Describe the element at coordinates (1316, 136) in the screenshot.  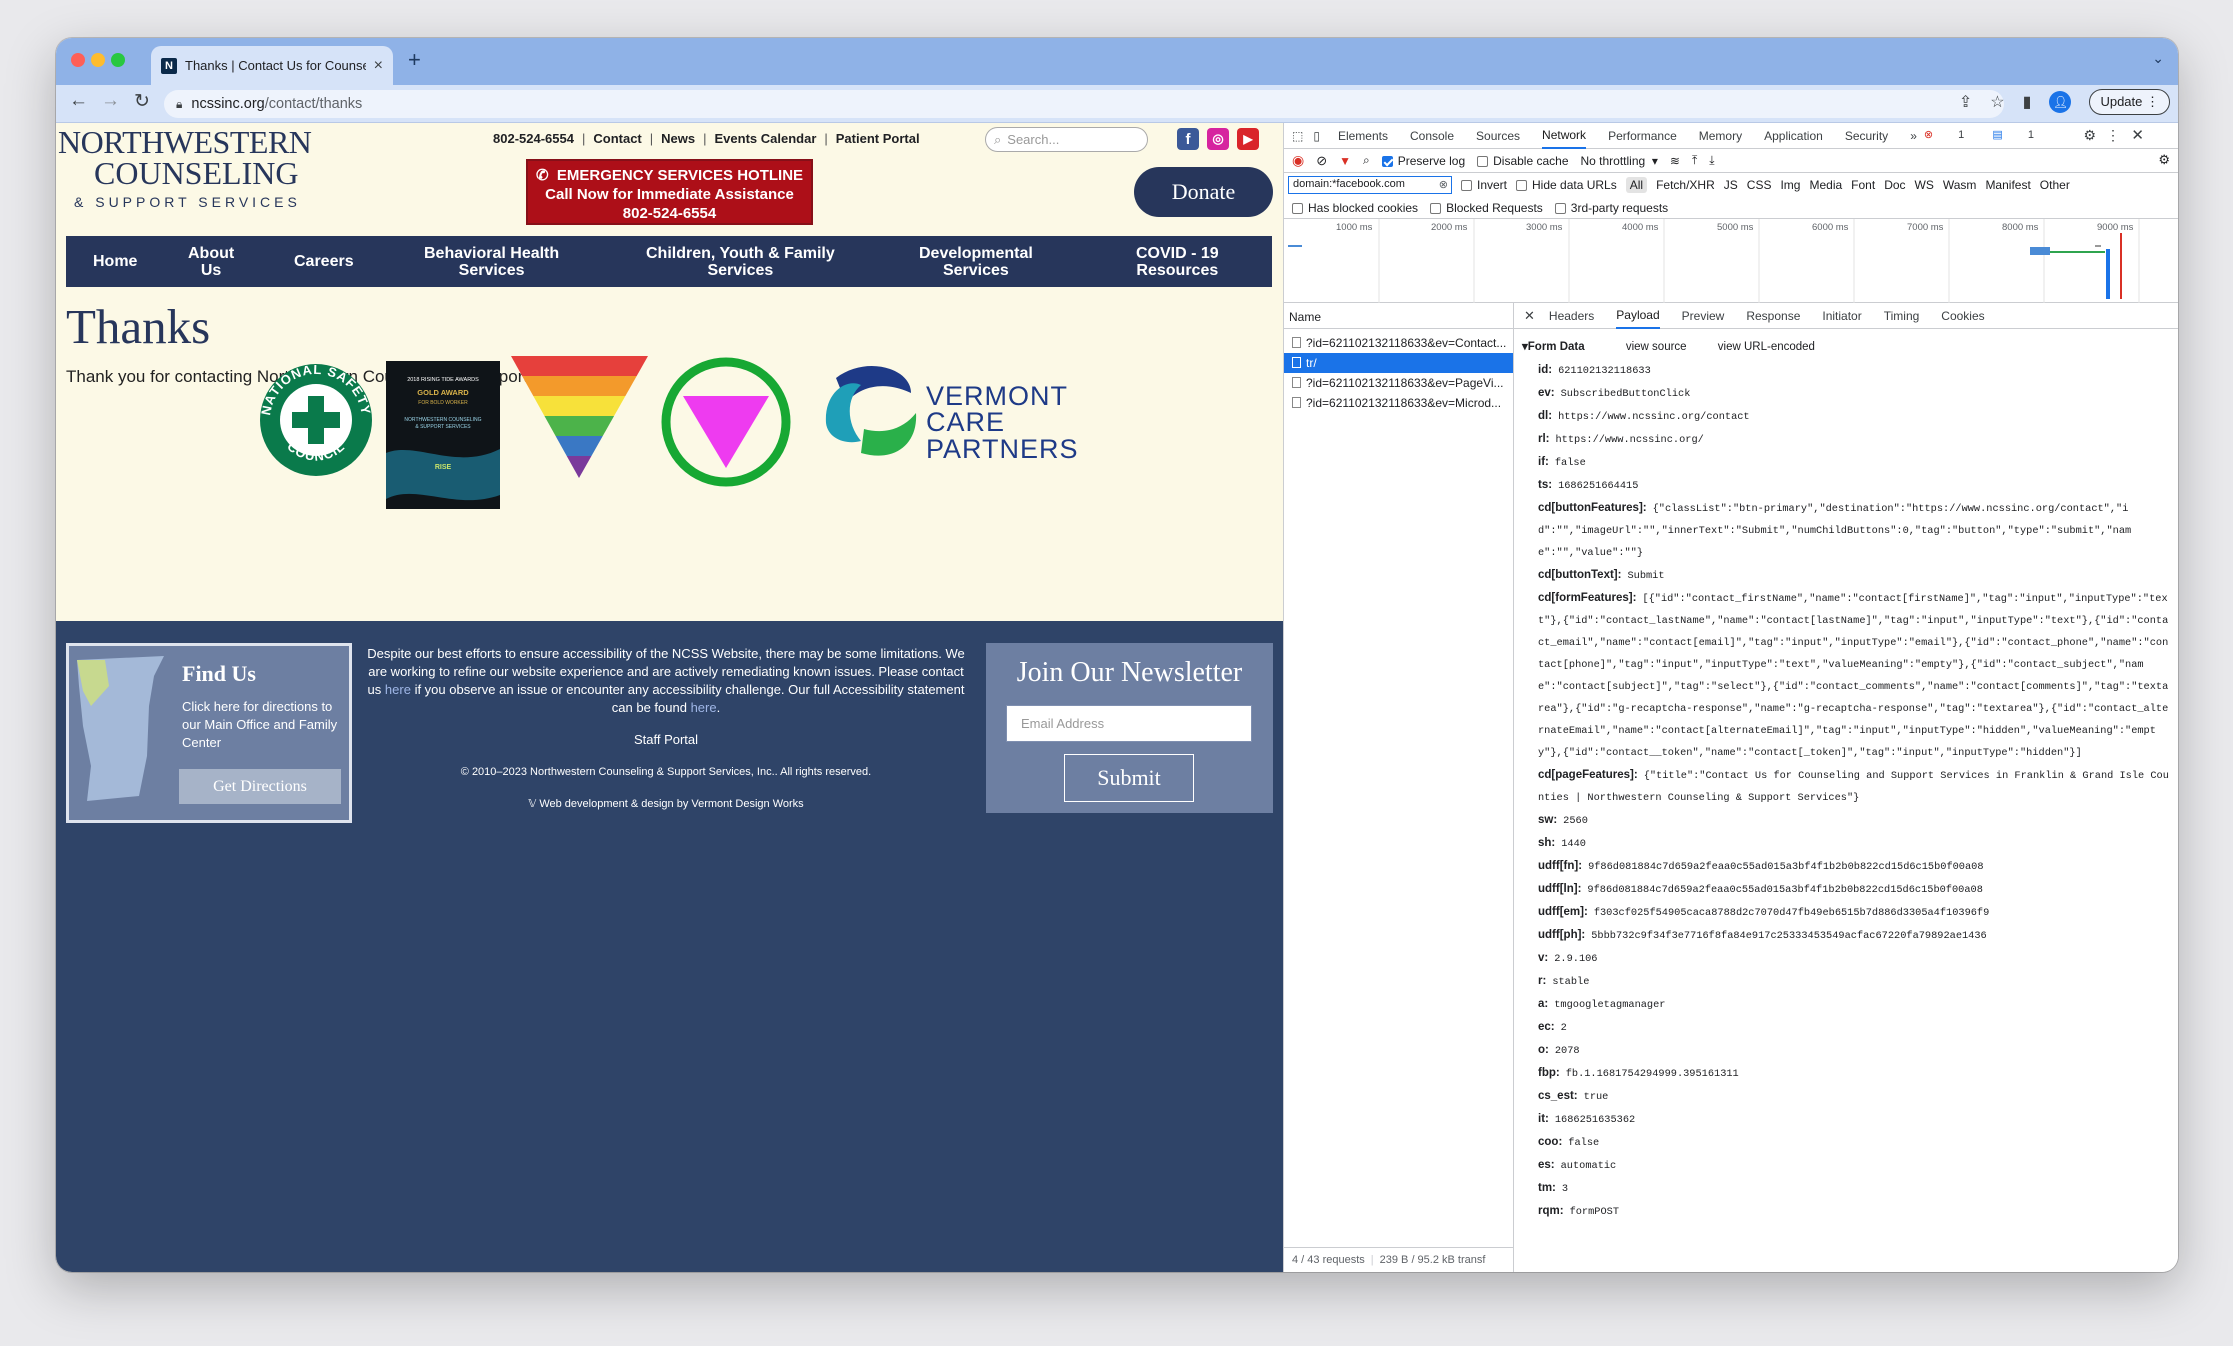
I see `device-toolbar-icon: ▯` at that location.